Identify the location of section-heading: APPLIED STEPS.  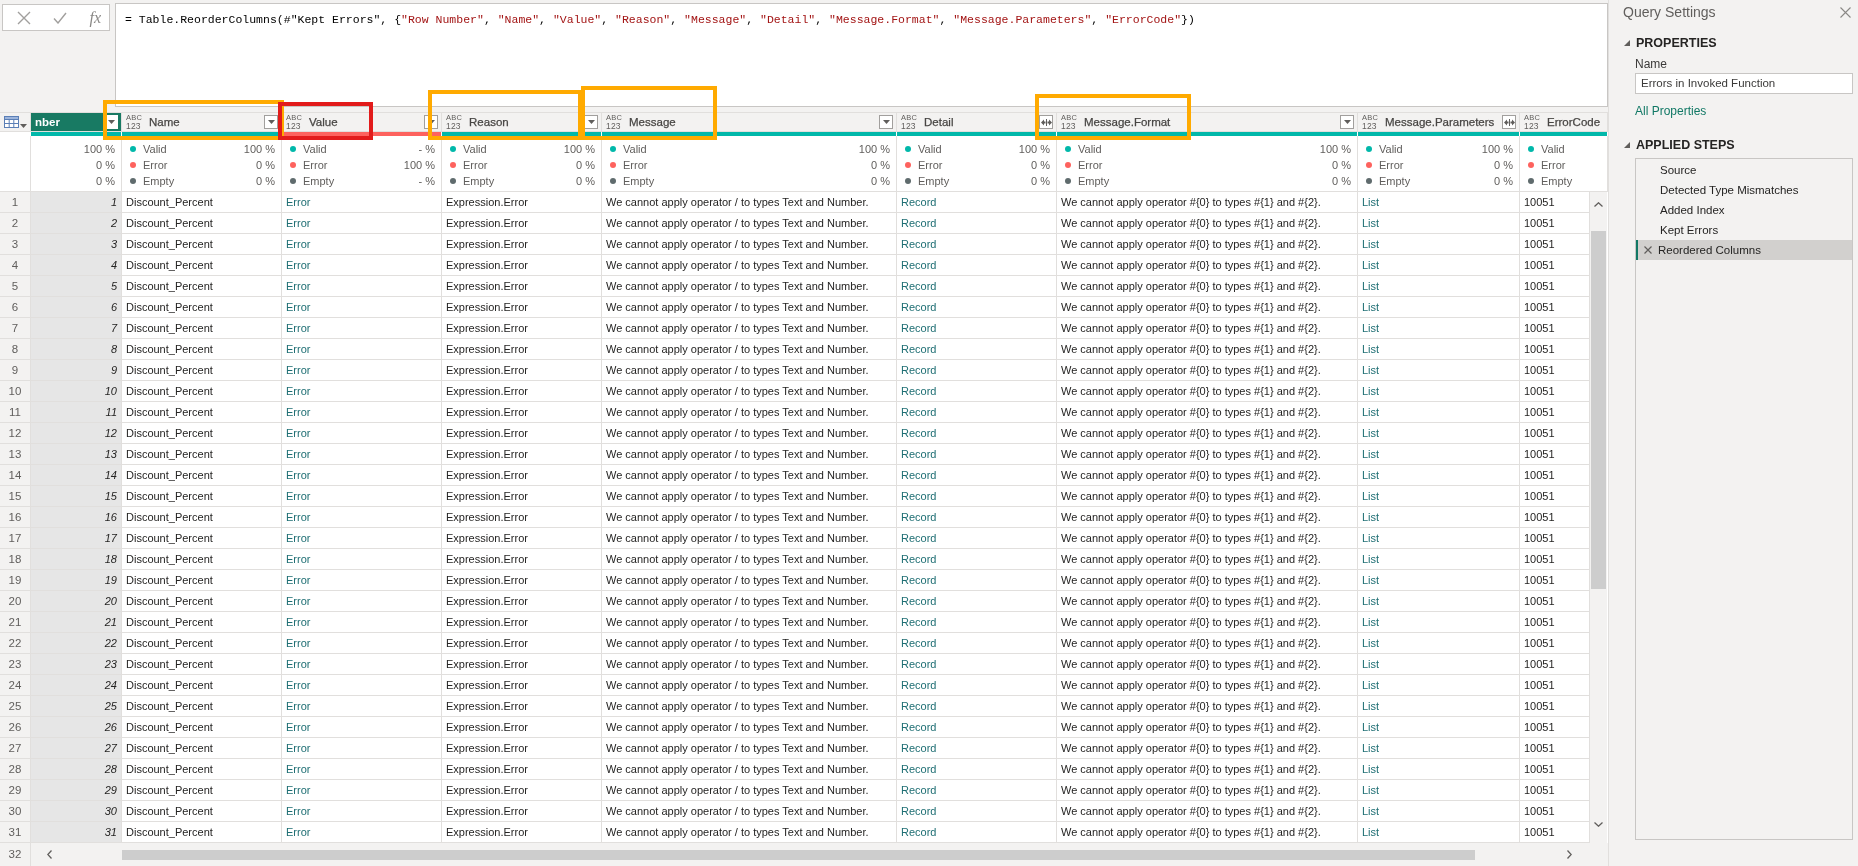
(1685, 145).